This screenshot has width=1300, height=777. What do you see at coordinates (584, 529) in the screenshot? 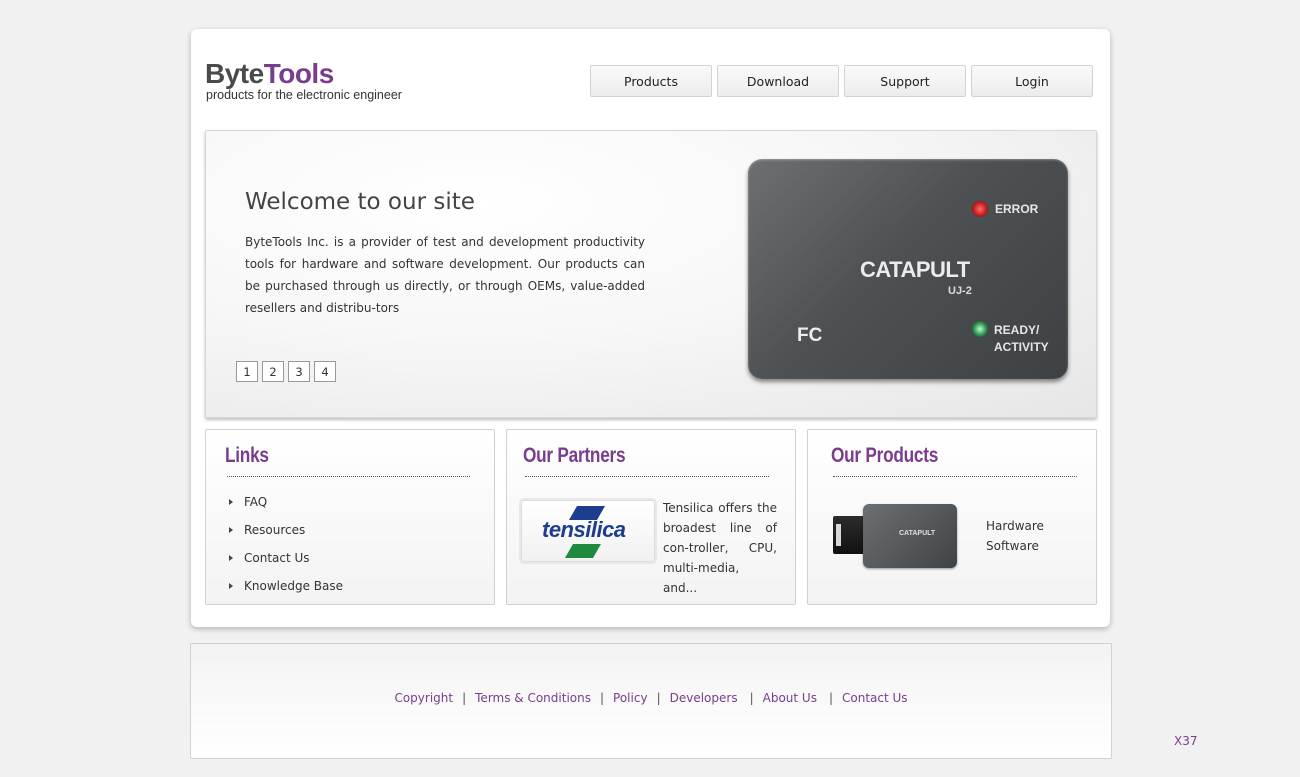
I see `tensilica-logo-text: tensilica` at bounding box center [584, 529].